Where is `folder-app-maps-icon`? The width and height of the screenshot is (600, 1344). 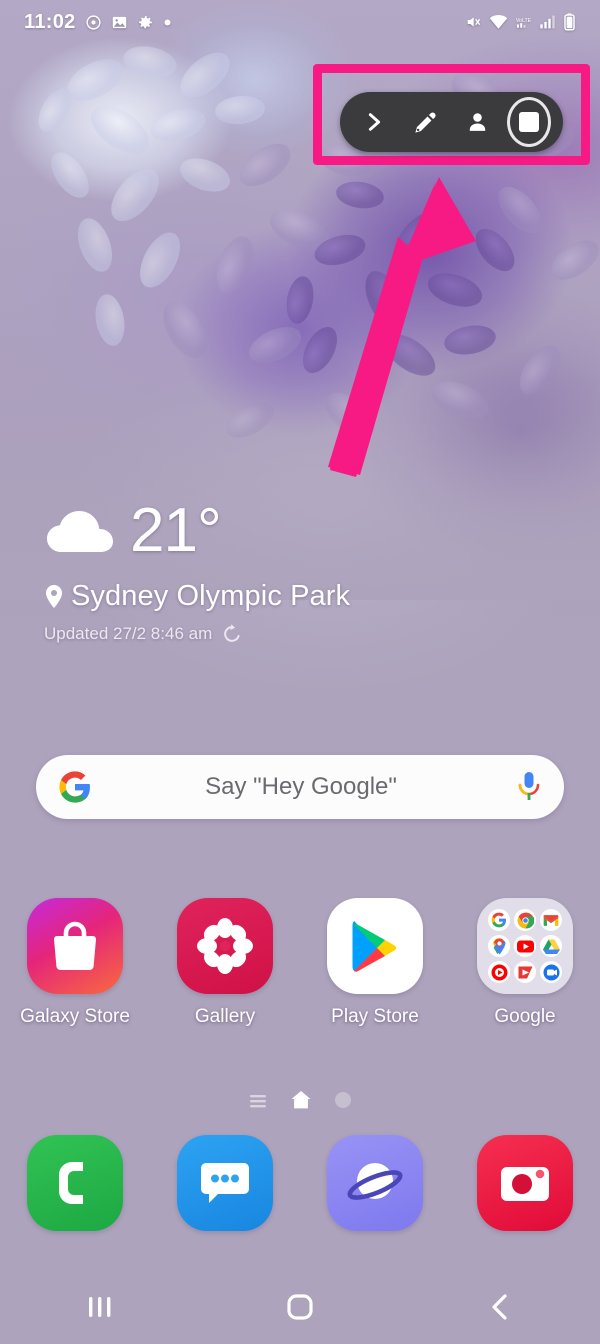
folder-app-maps-icon is located at coordinates (499, 946).